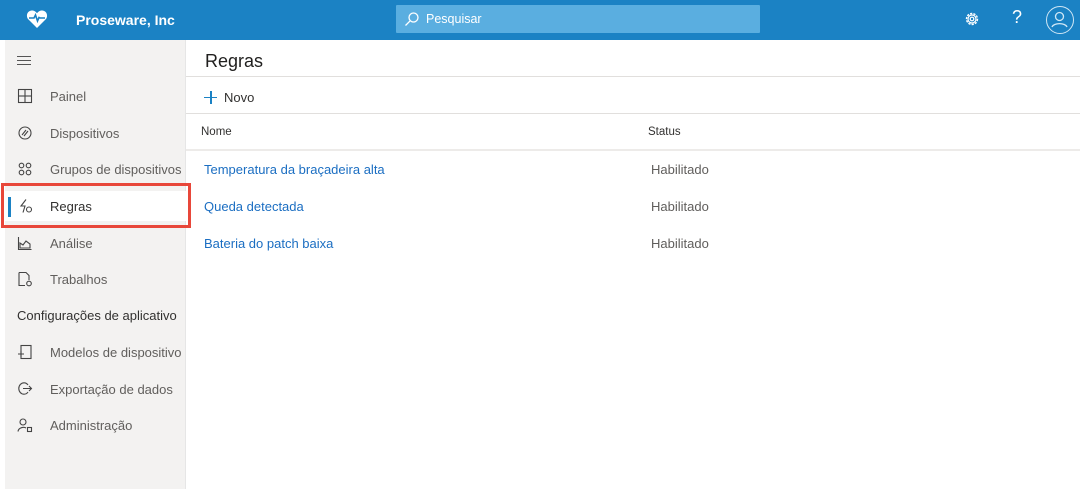 Image resolution: width=1080 pixels, height=489 pixels. Describe the element at coordinates (25, 388) in the screenshot. I see `data-export-icon` at that location.